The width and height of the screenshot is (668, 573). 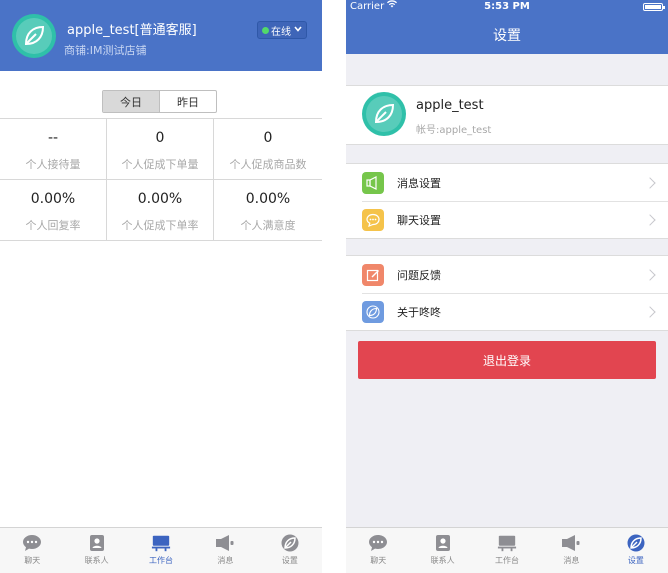 I want to click on toggle-yesterday: 昨日, so click(x=188, y=101).